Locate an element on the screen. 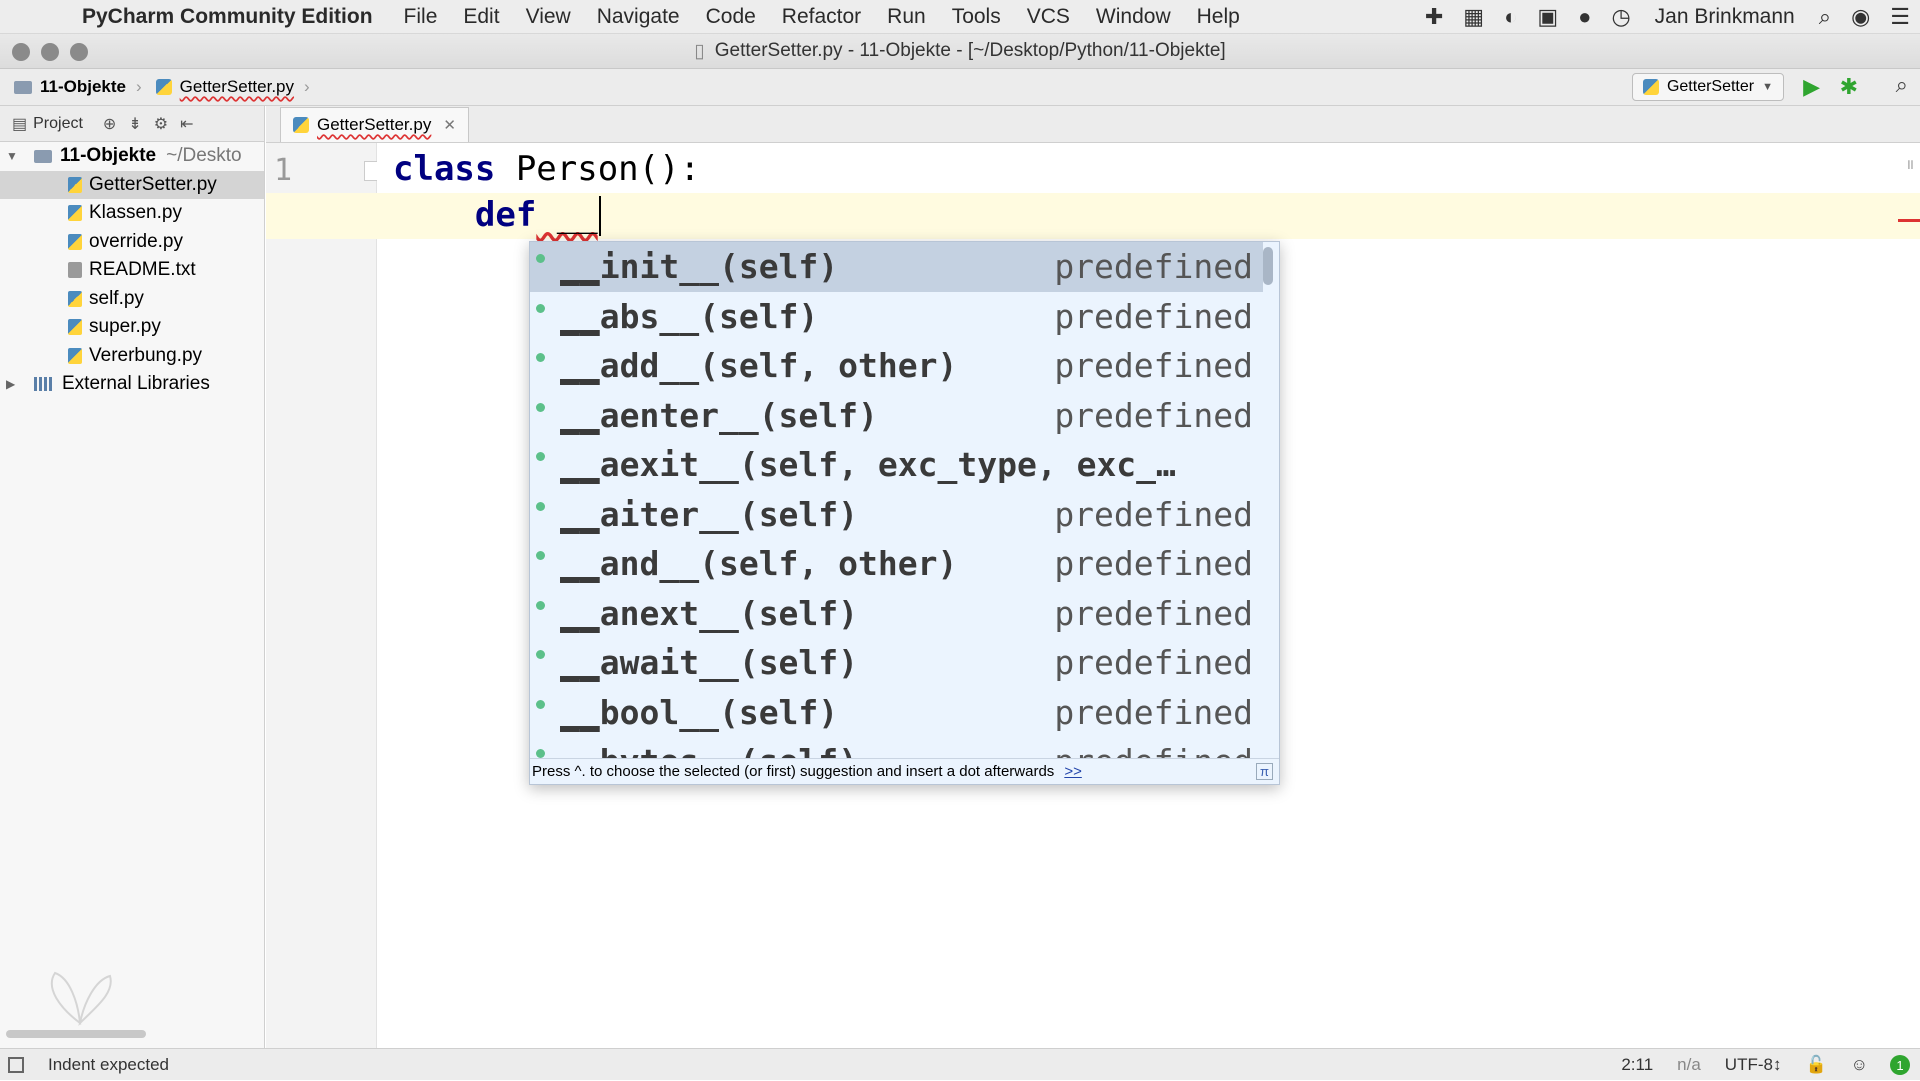 The width and height of the screenshot is (1920, 1081). menu-file: File is located at coordinates (421, 17).